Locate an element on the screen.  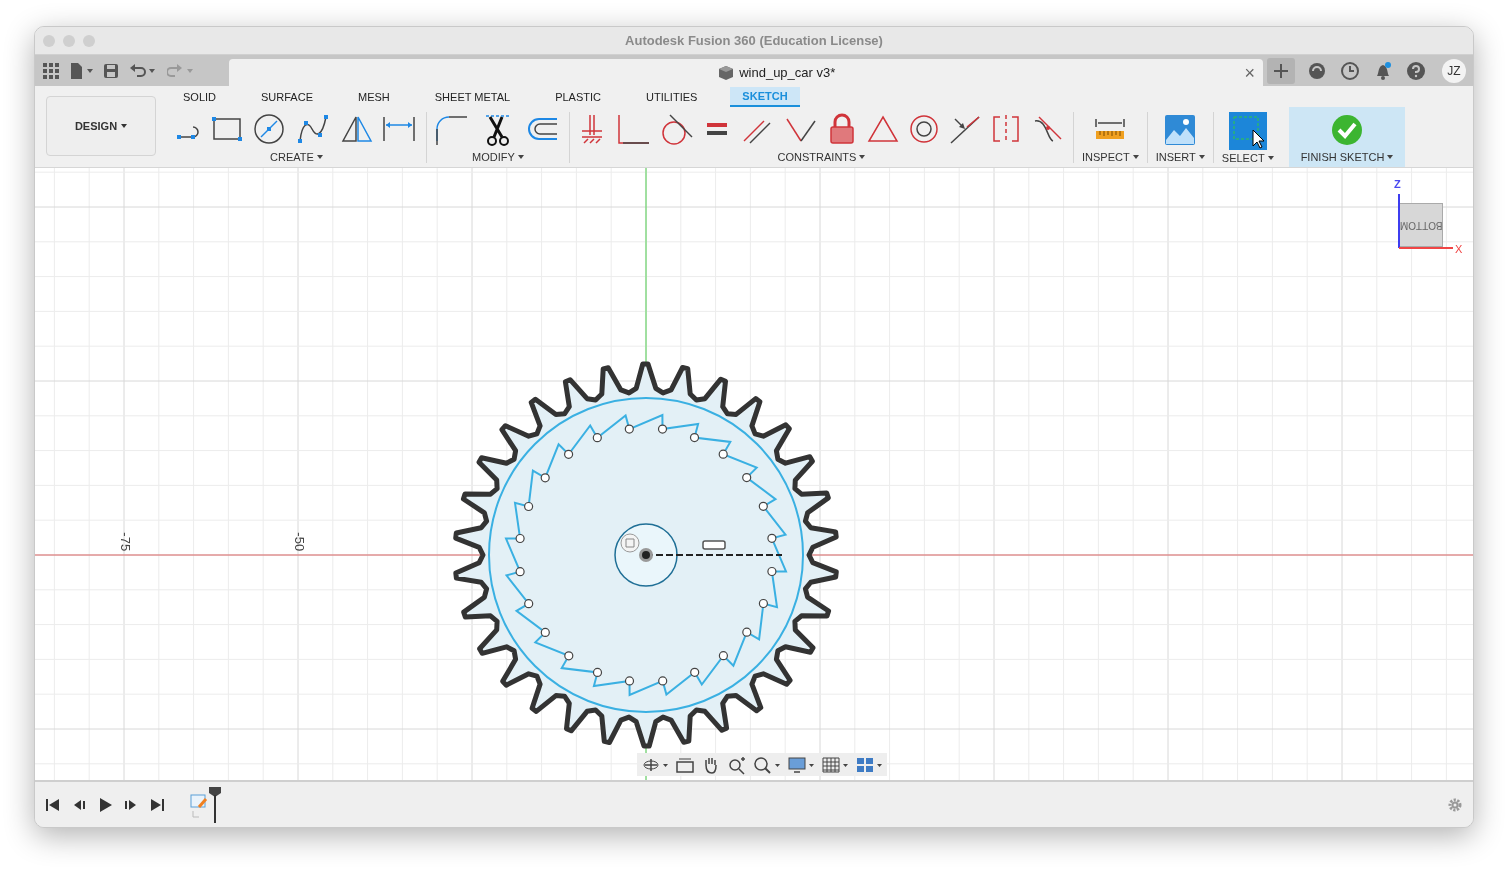
selection-cursor-icon is located at coordinates (1247, 131).